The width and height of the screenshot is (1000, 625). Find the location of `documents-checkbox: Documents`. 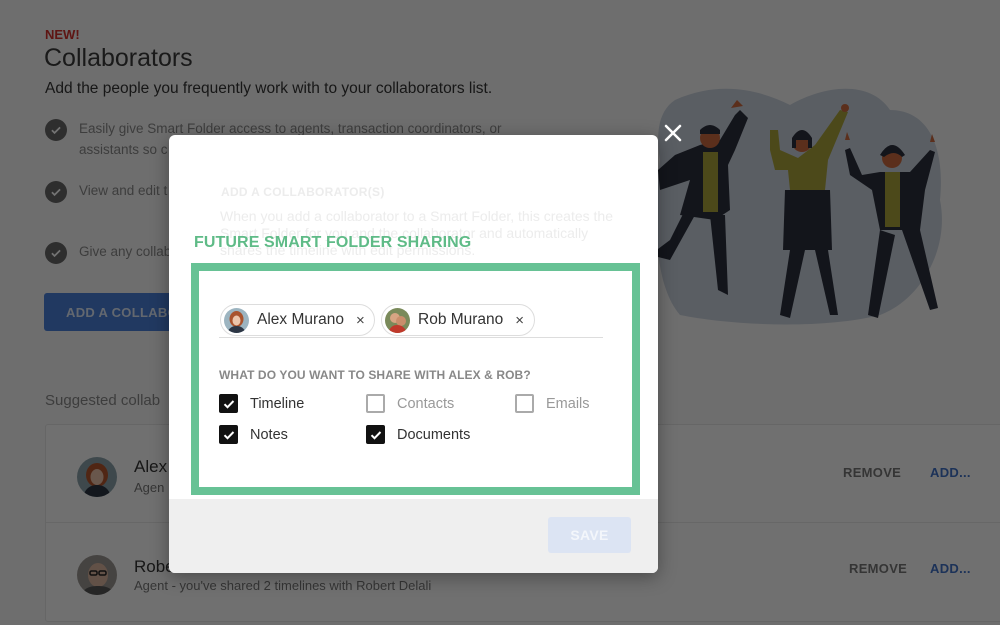

documents-checkbox: Documents is located at coordinates (418, 434).